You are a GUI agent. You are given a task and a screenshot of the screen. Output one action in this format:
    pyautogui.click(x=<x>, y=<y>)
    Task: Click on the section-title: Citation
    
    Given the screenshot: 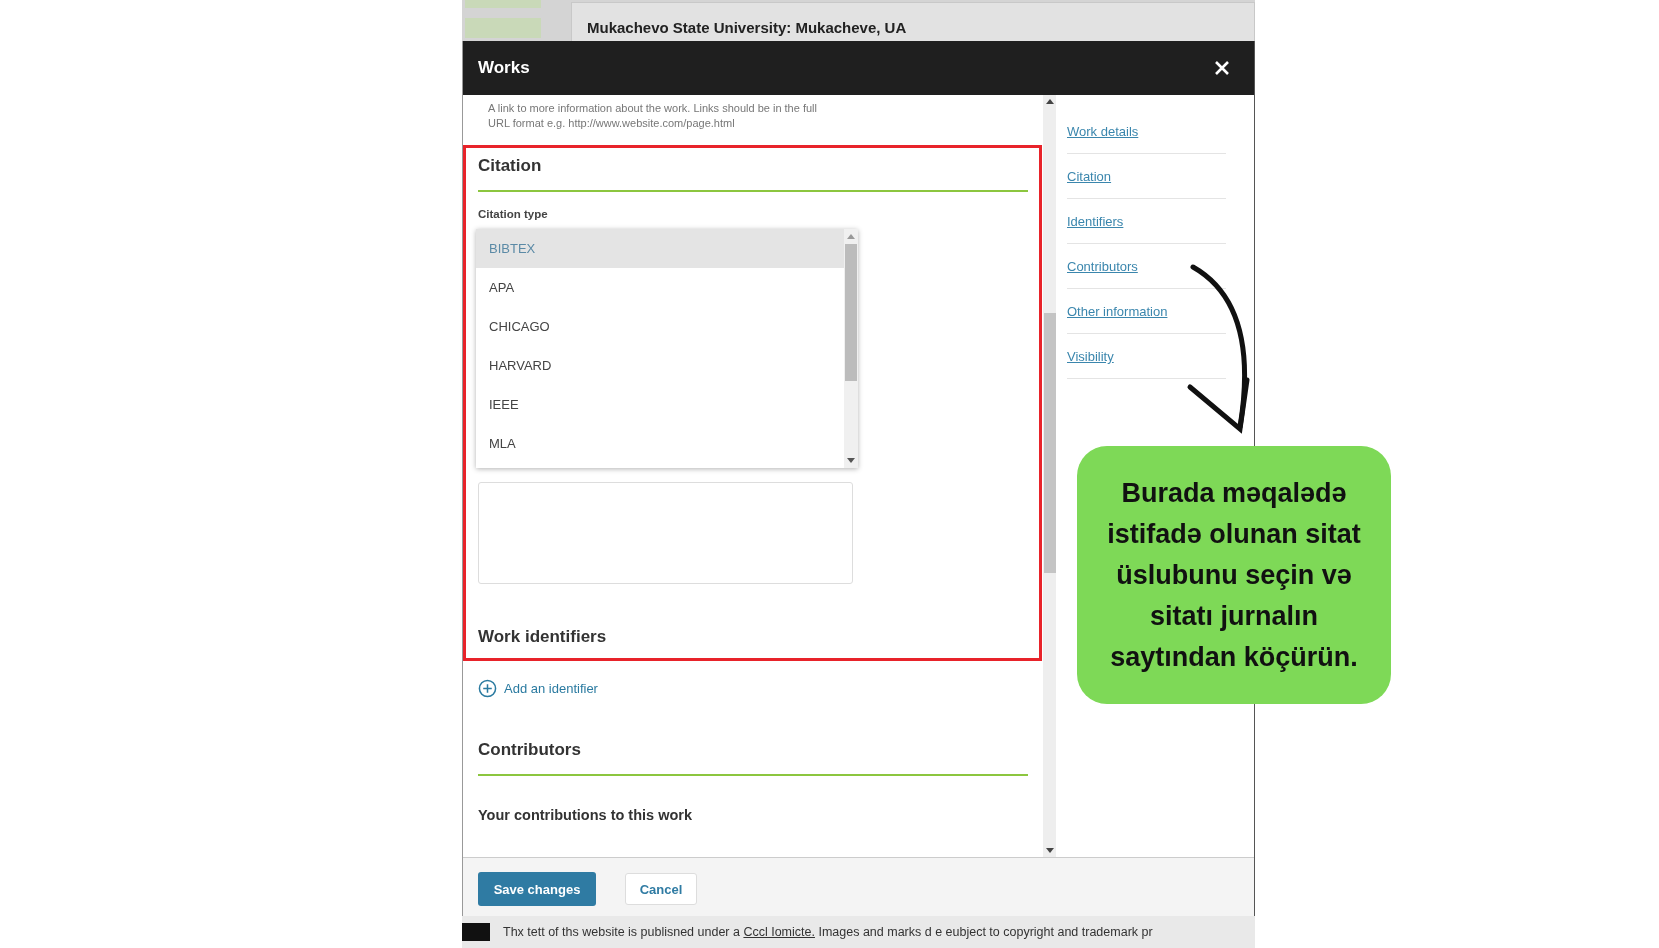 What is the action you would take?
    pyautogui.click(x=510, y=166)
    